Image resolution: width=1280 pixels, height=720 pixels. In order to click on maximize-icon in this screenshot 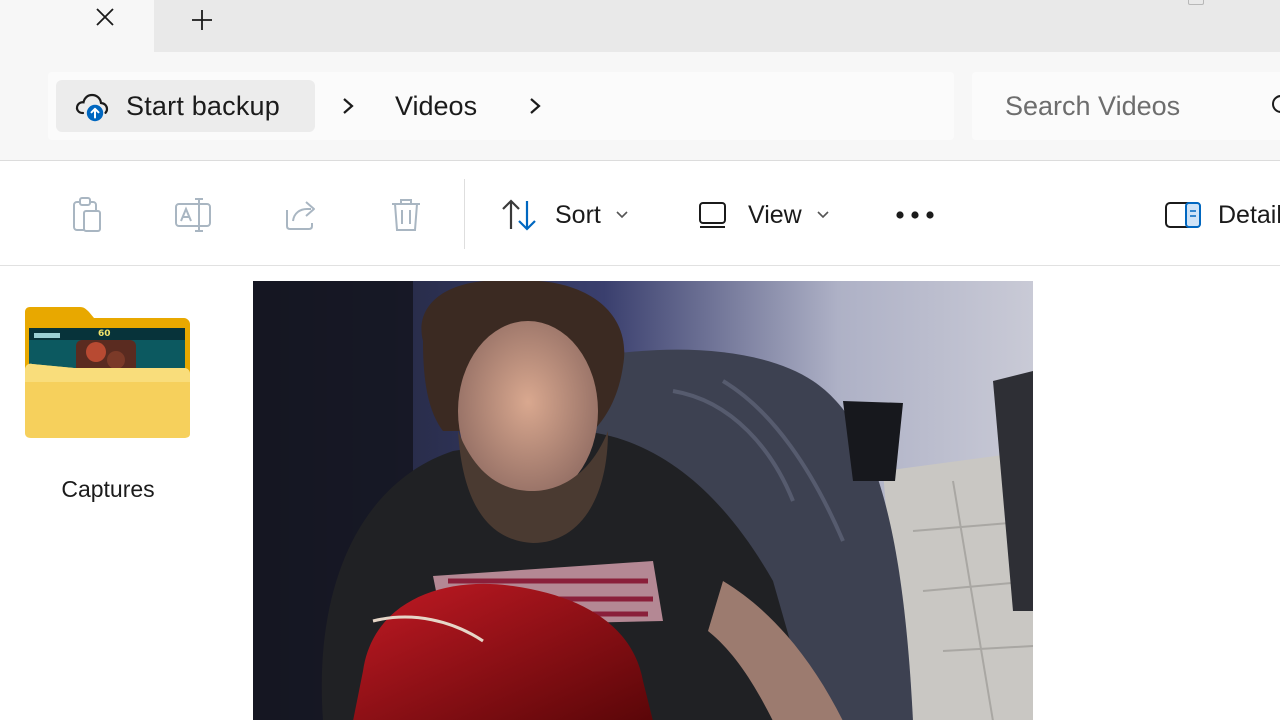, I will do `click(1196, 2)`.